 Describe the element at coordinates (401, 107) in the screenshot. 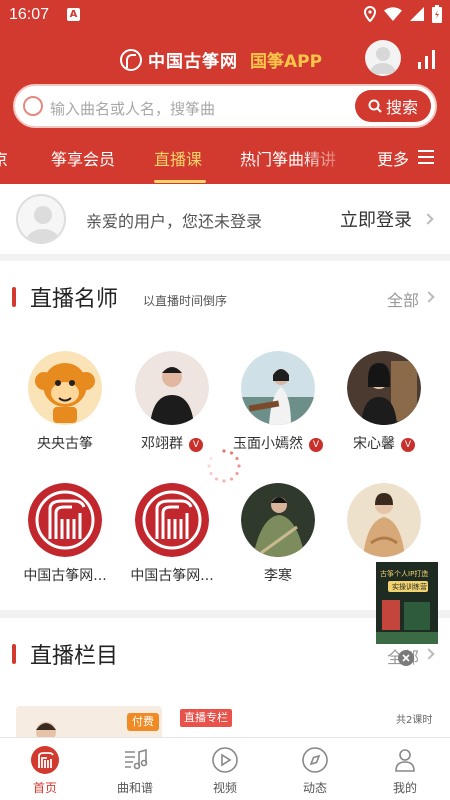

I see `search-button-label: 搜索` at that location.